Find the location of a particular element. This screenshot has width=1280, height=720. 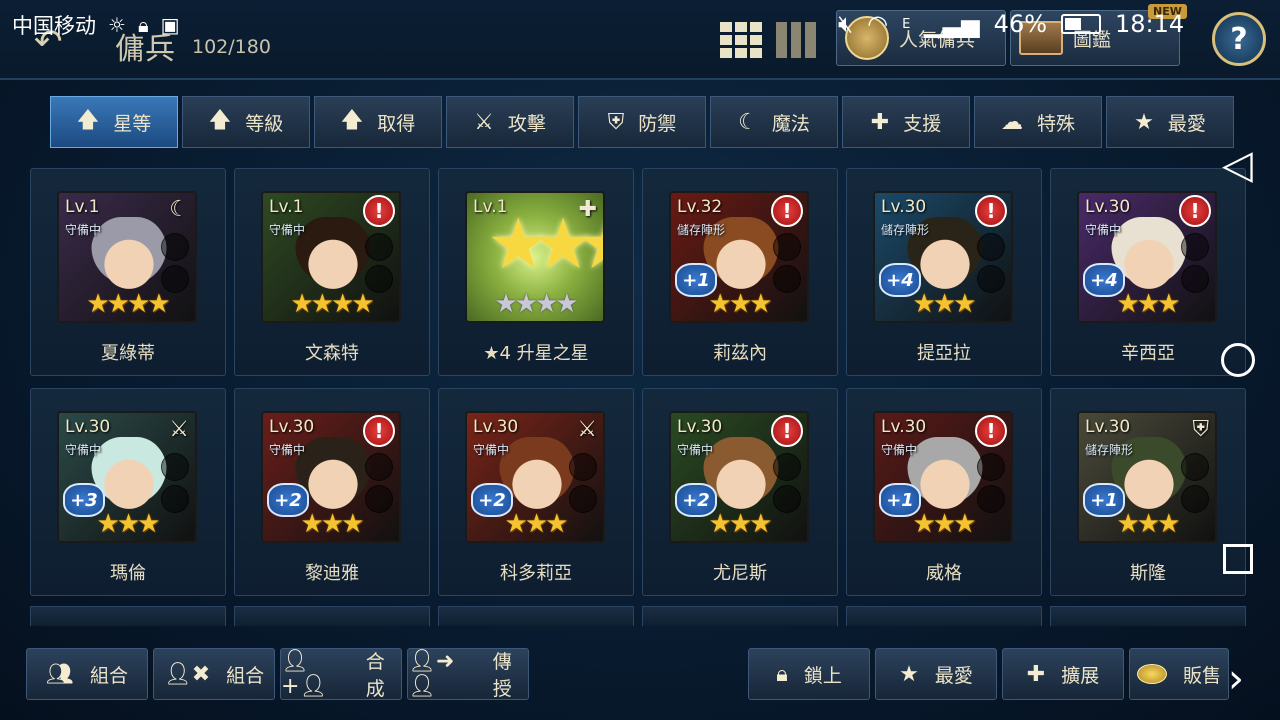

plus-icon: ✚ is located at coordinates (1036, 674).